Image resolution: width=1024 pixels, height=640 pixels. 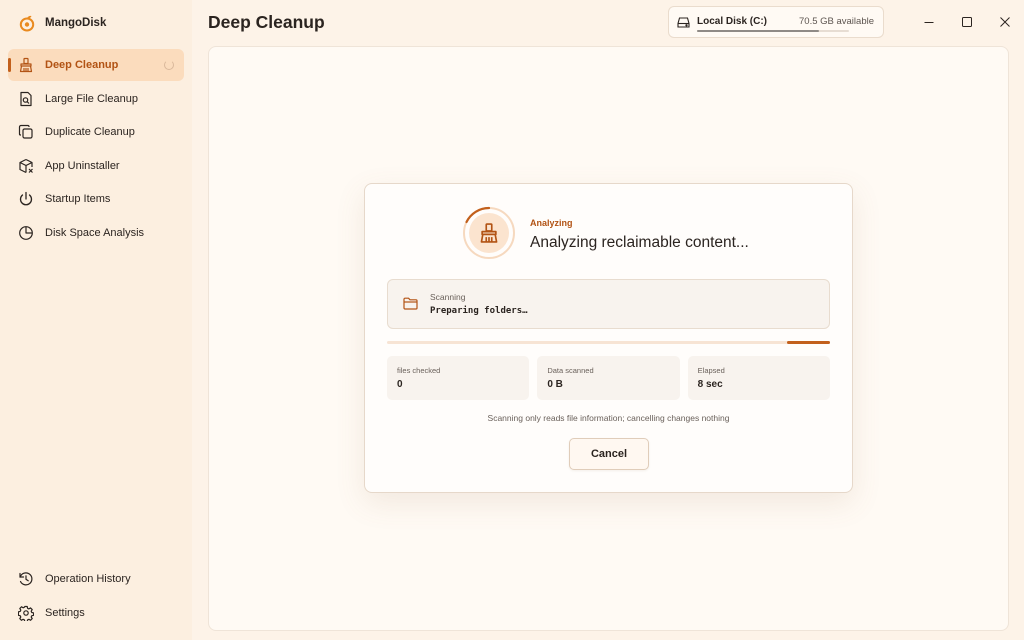 I want to click on ring-center, so click(x=489, y=233).